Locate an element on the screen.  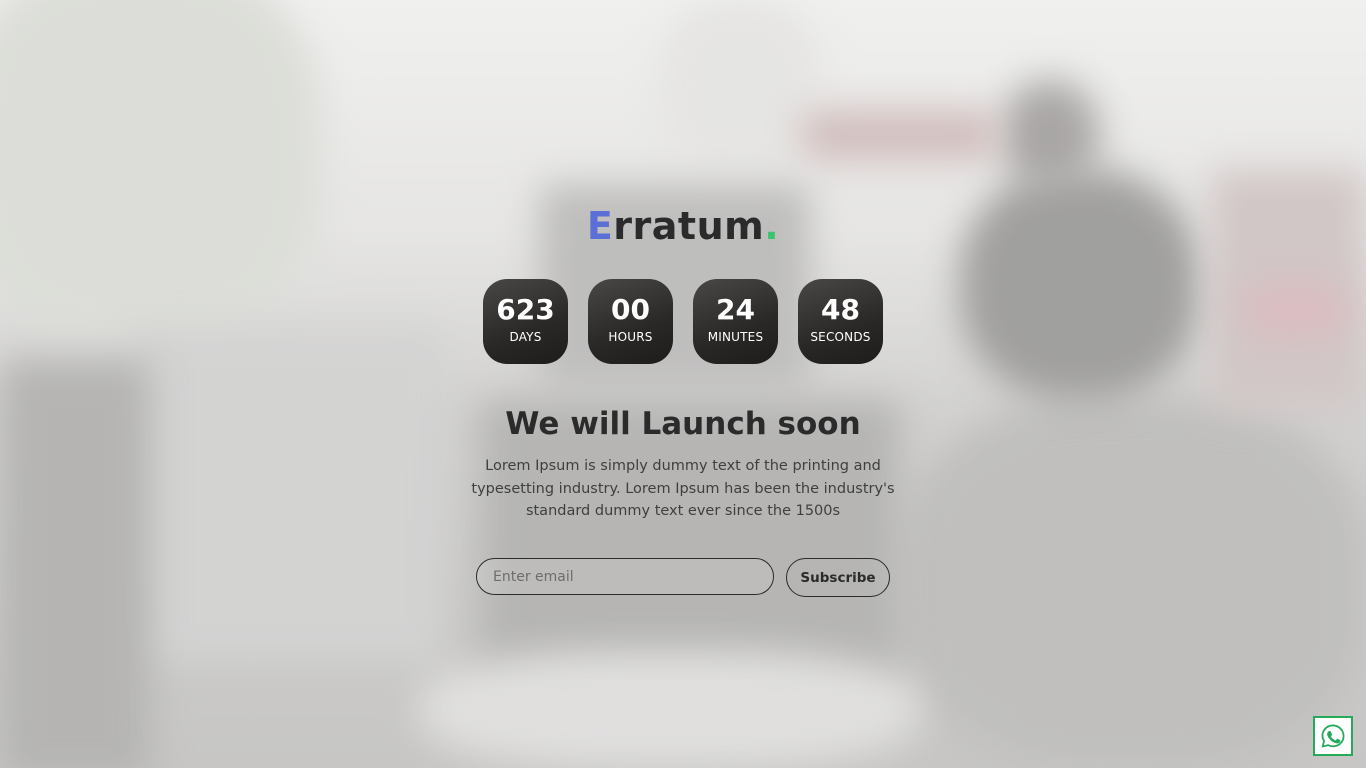
countdown-timer: 623 DAYS 00 HOURS 24 MINUTES 48 SECONDS is located at coordinates (683, 321).